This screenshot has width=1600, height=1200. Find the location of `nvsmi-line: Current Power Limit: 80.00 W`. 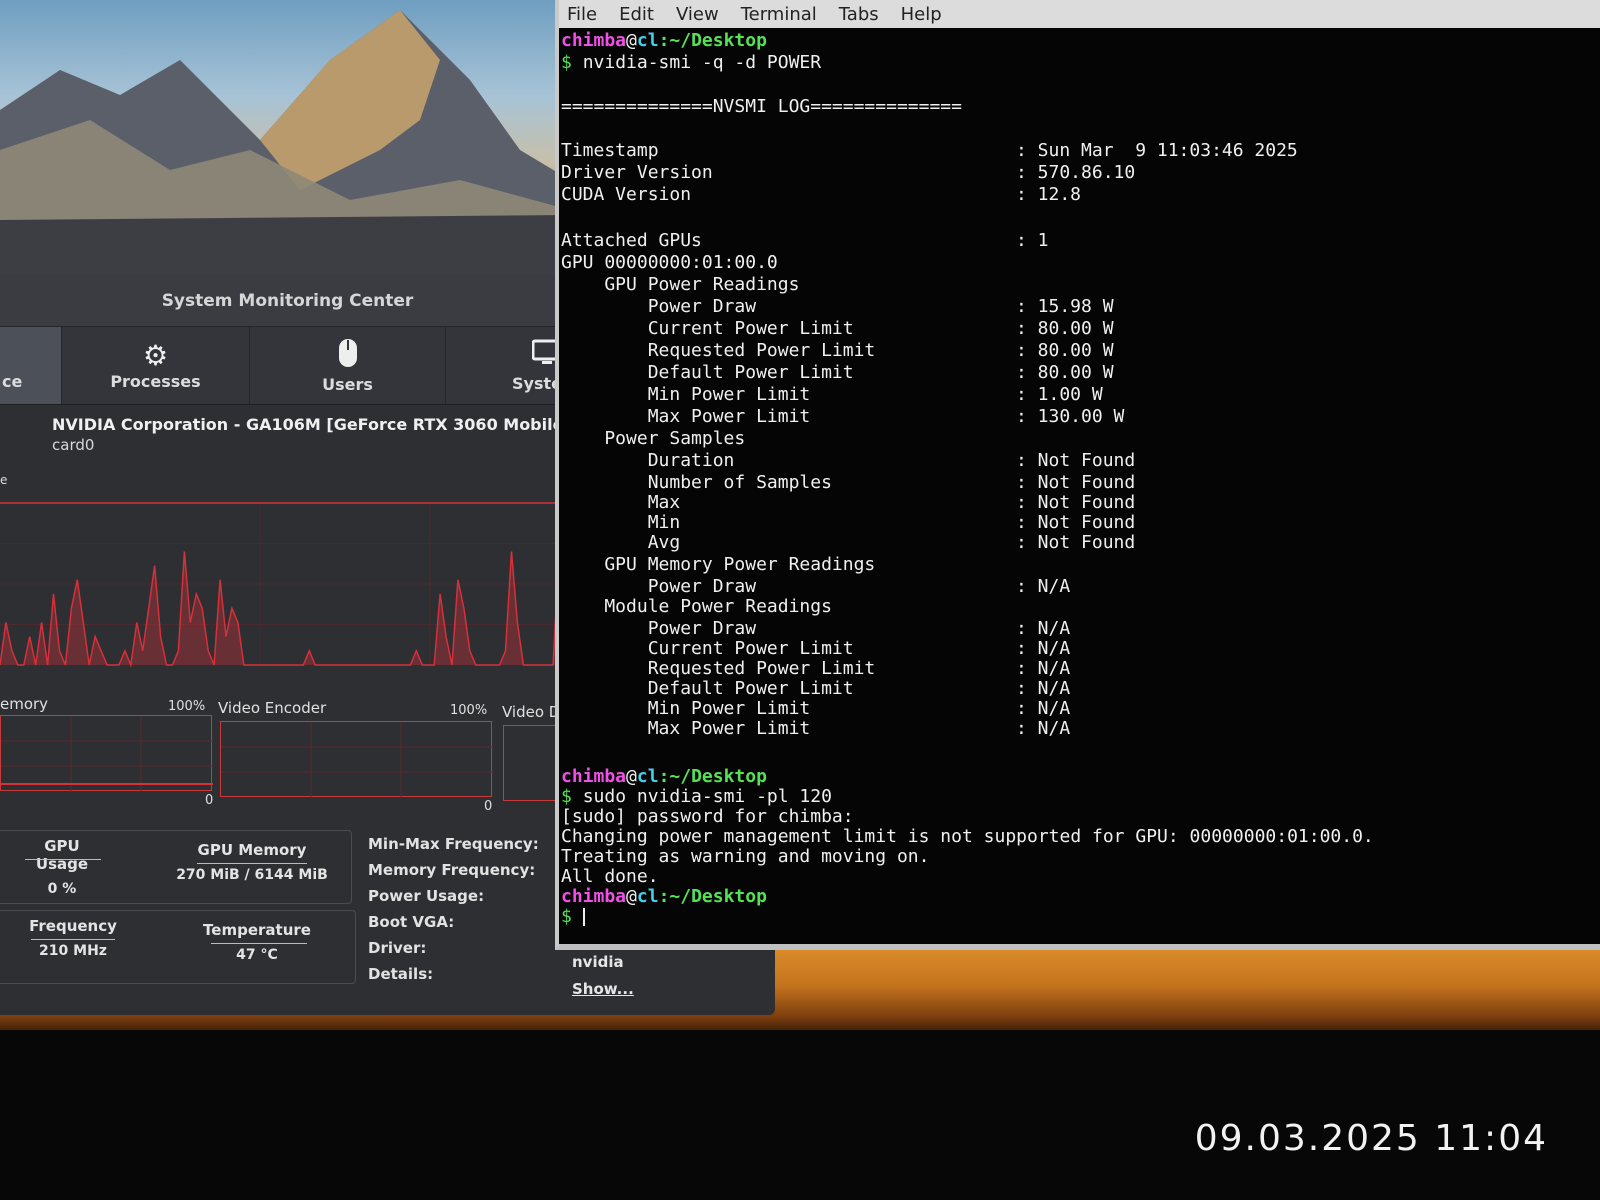

nvsmi-line: Current Power Limit: 80.00 W is located at coordinates (837, 329).